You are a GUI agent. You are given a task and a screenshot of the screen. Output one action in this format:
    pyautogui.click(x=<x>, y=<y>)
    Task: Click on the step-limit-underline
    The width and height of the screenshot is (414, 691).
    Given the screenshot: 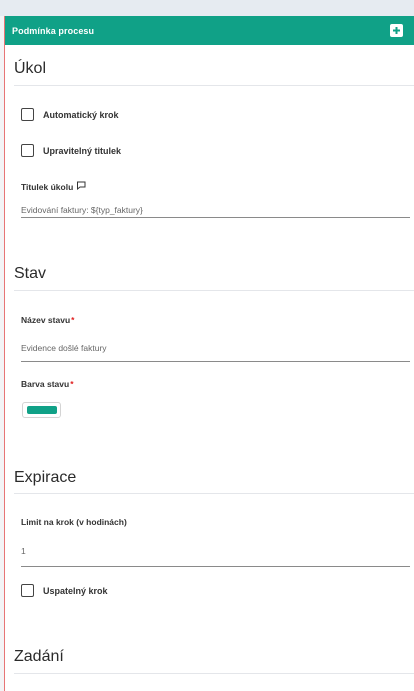 What is the action you would take?
    pyautogui.click(x=215, y=566)
    